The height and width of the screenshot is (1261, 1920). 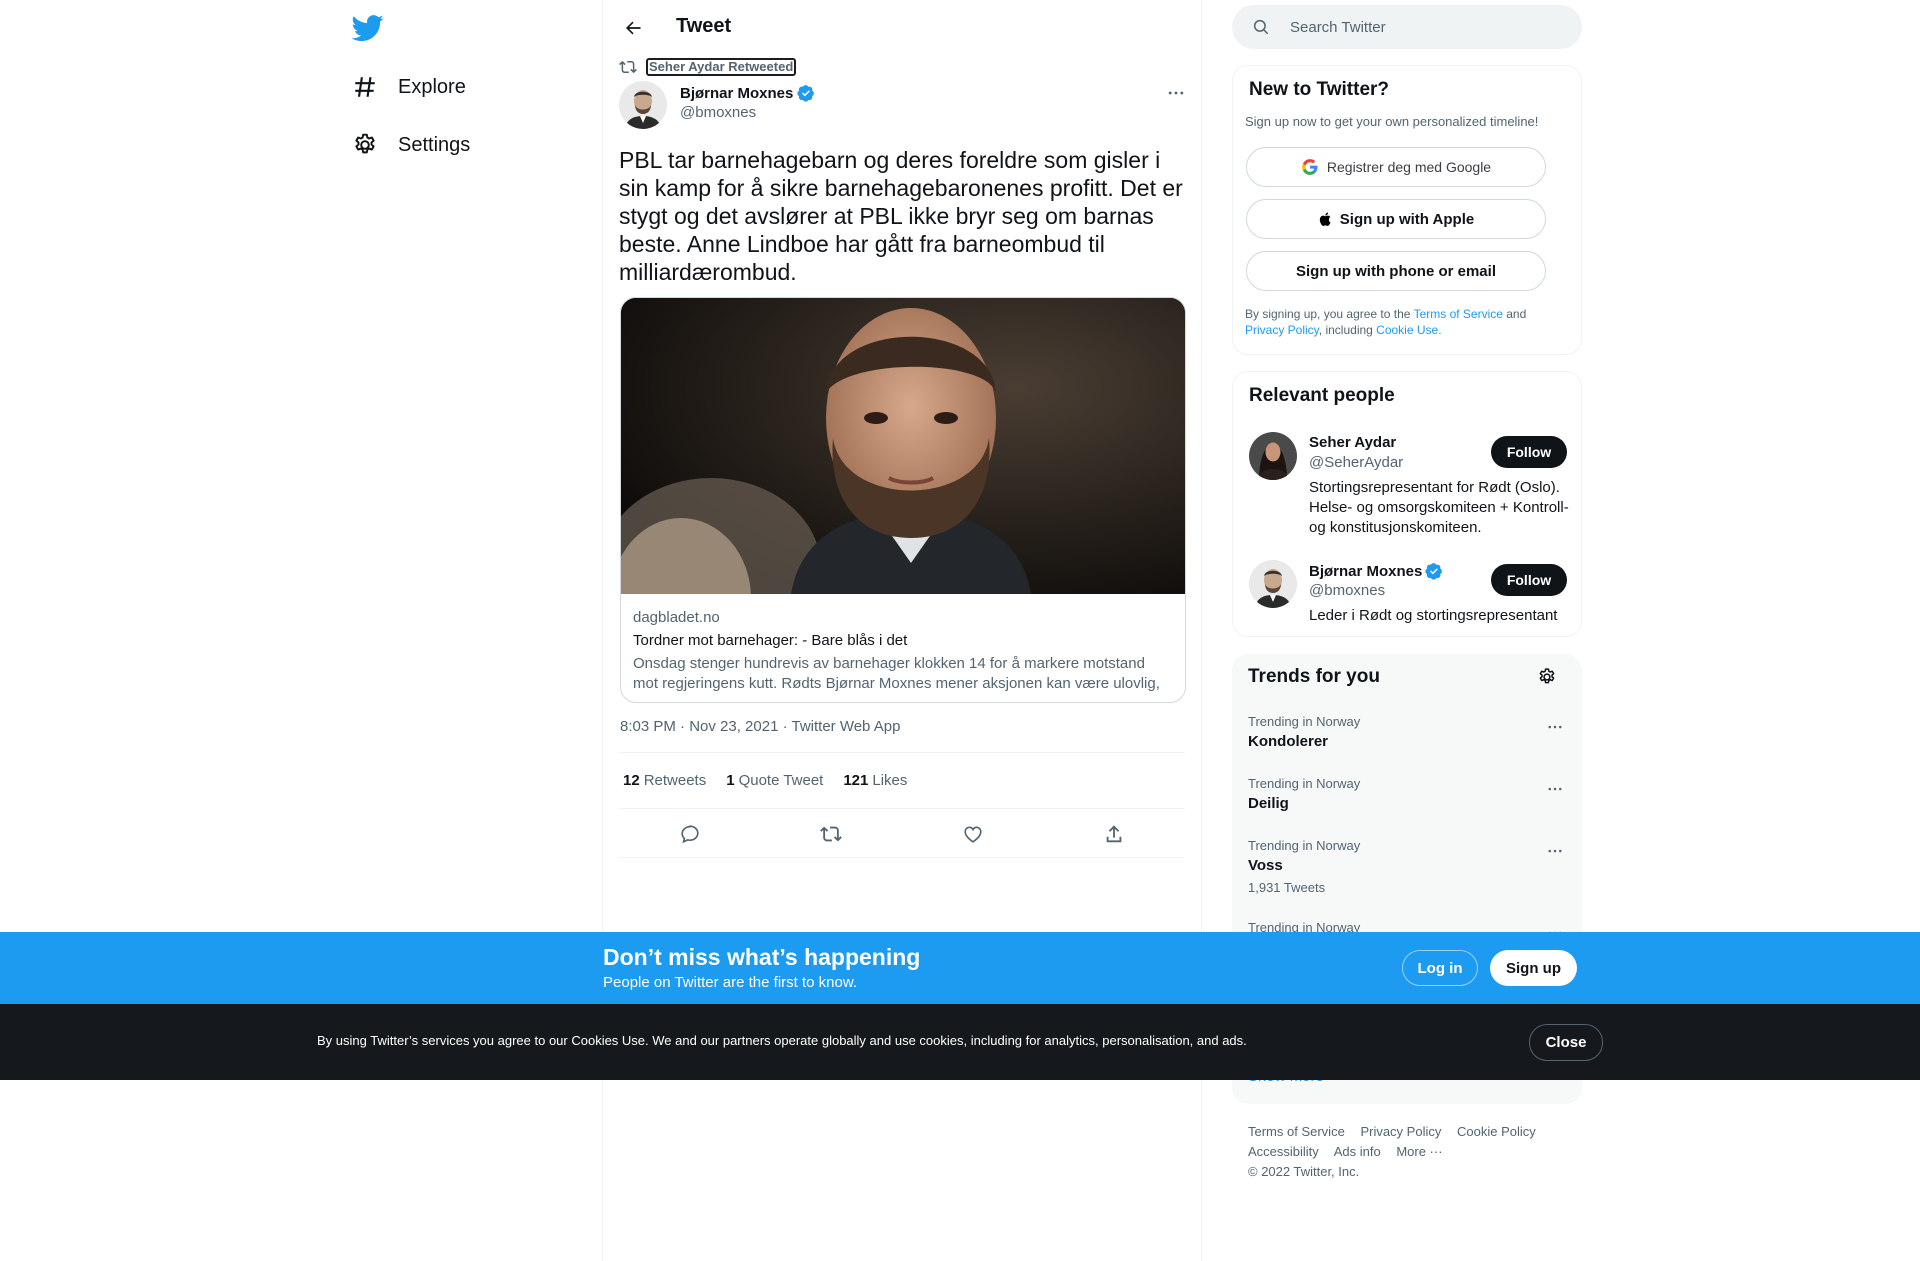 What do you see at coordinates (1282, 330) in the screenshot?
I see `privacy-link: Privacy Policy` at bounding box center [1282, 330].